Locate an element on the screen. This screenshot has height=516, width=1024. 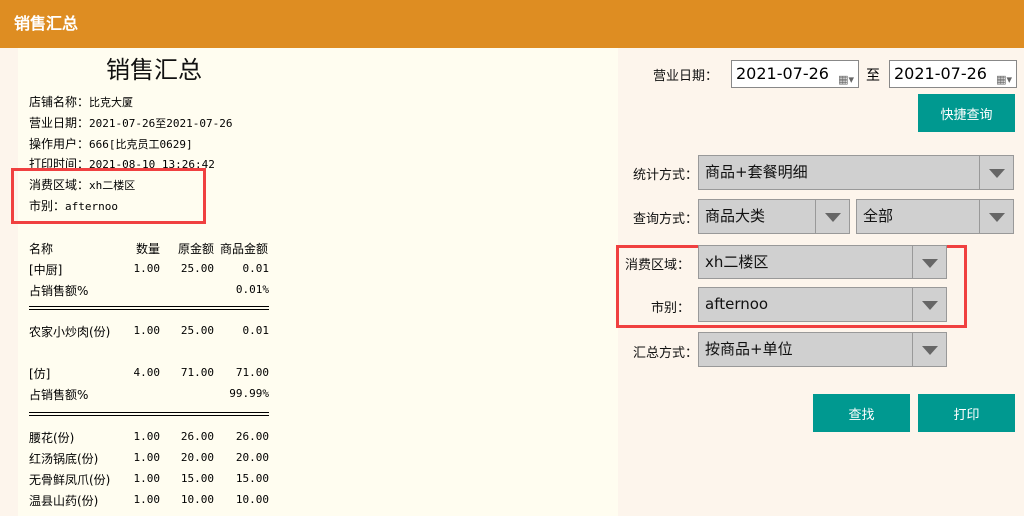
row-name: 温县山药(份) is located at coordinates (64, 501).